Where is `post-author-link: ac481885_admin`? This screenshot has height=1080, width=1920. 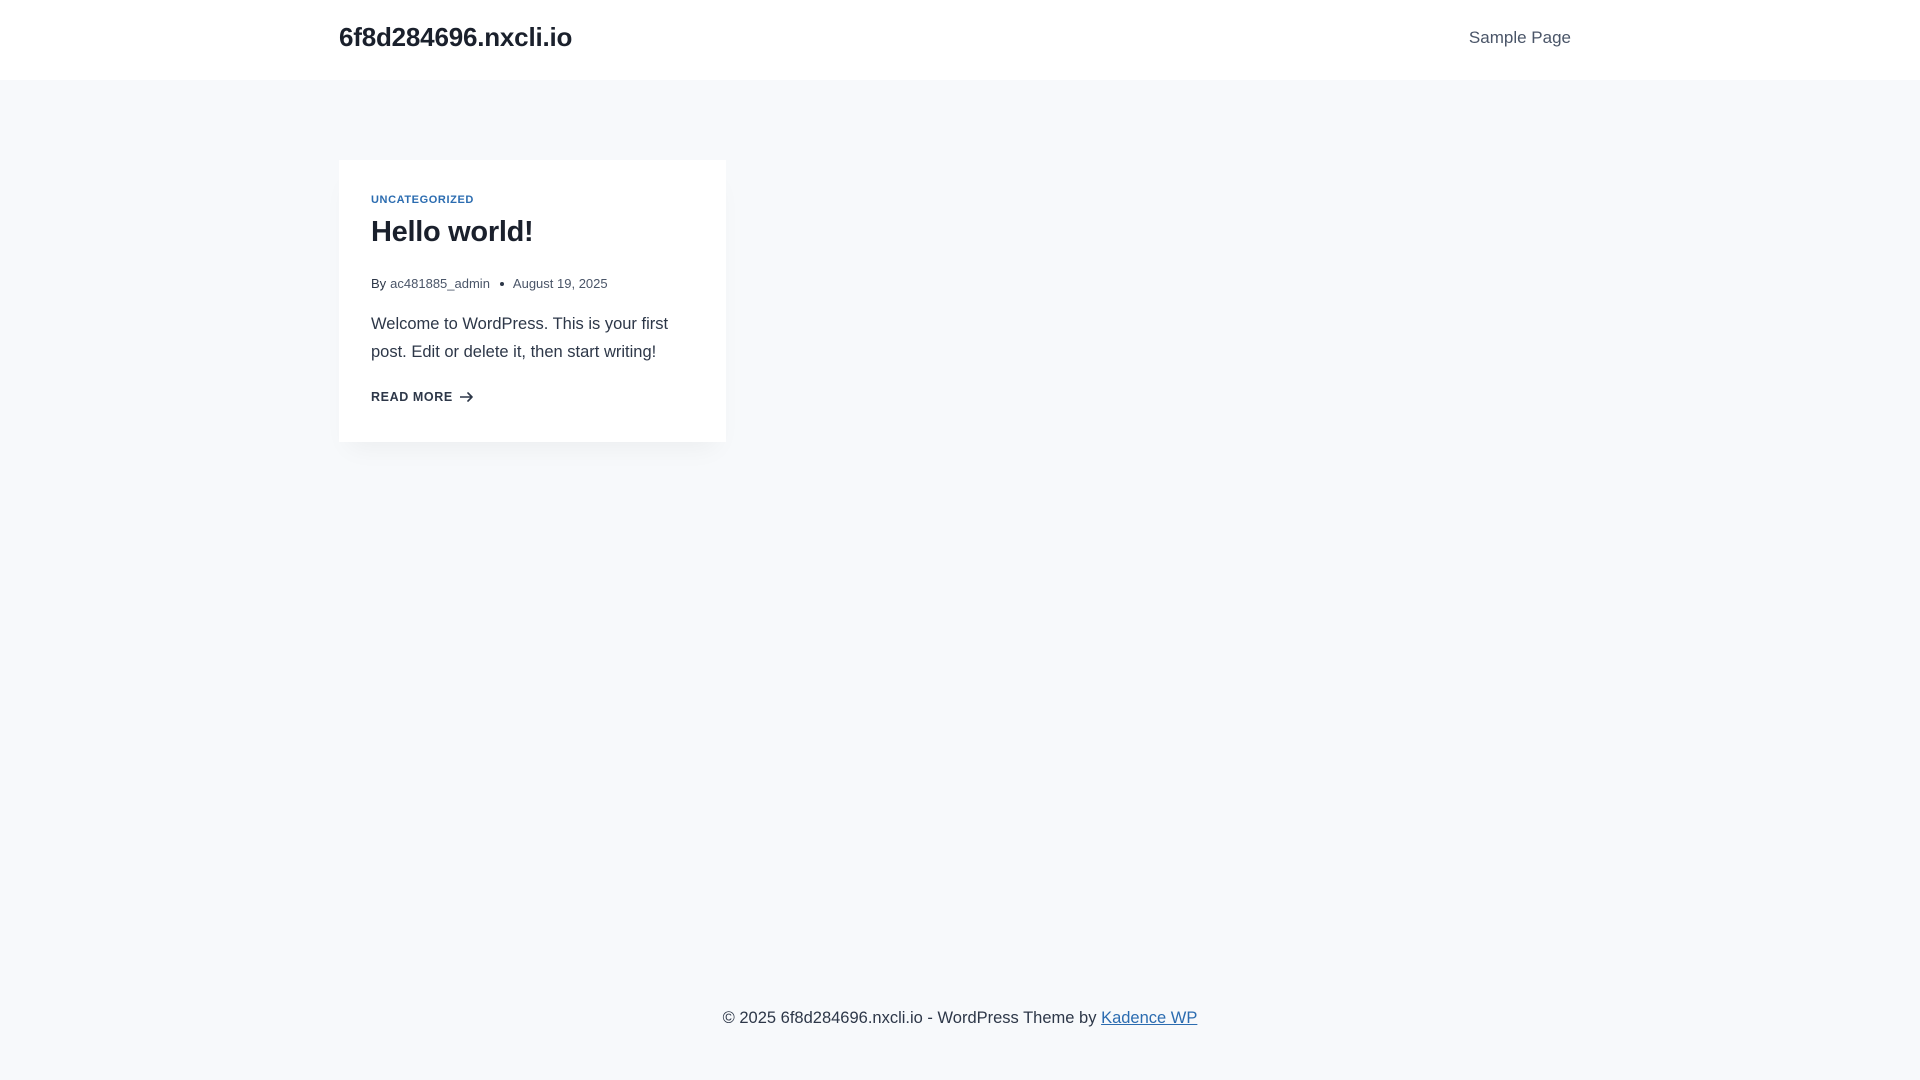 post-author-link: ac481885_admin is located at coordinates (440, 283).